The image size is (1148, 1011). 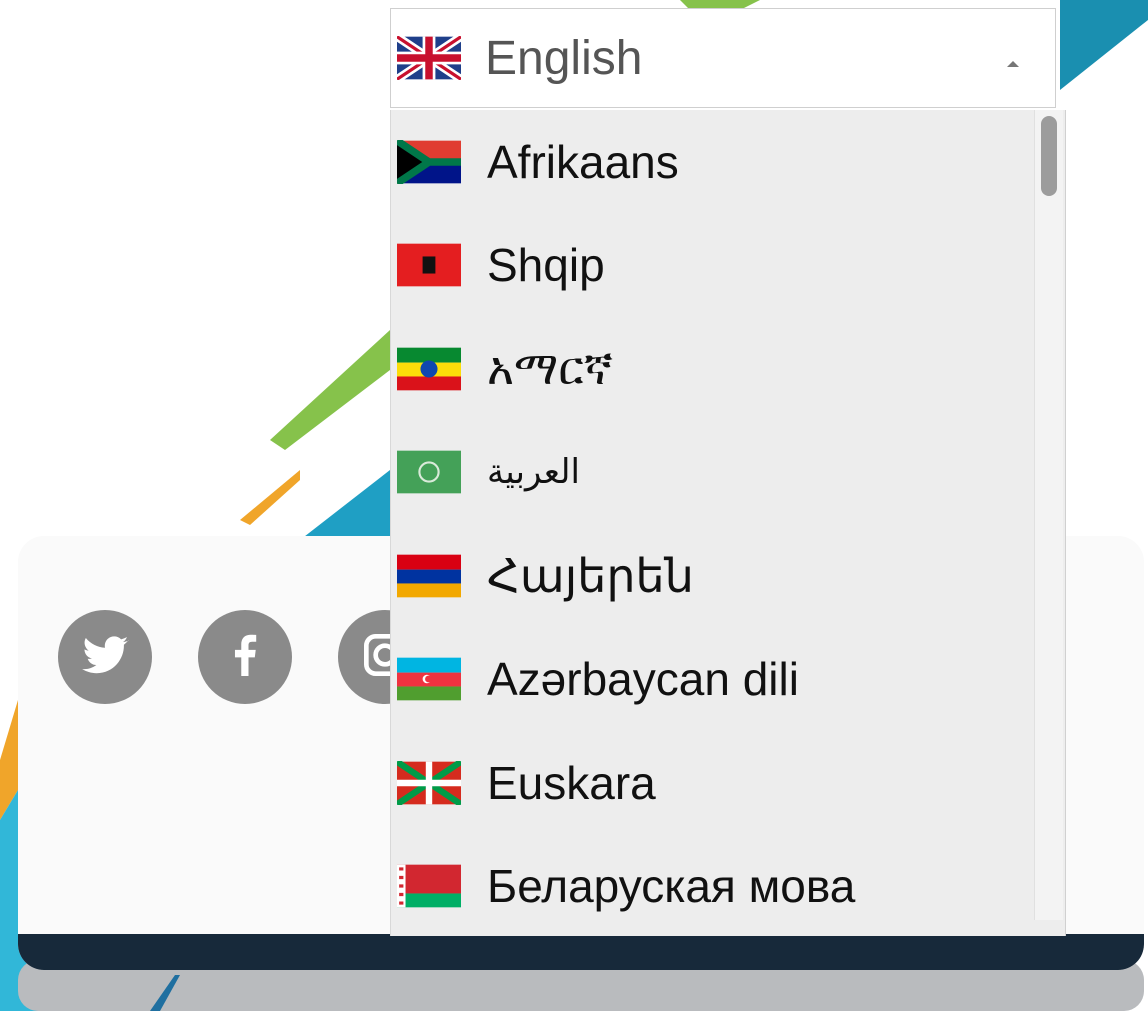 I want to click on azerbaijan-flag-icon, so click(x=429, y=679).